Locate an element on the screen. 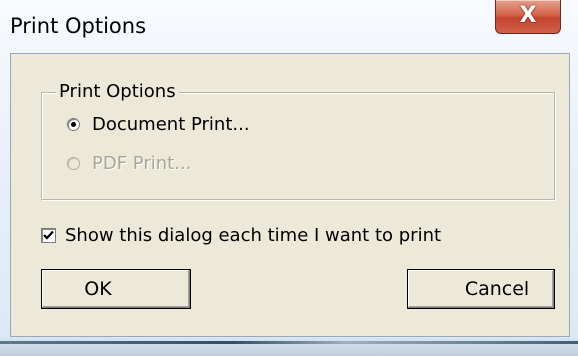 This screenshot has width=578, height=356. taskbar-edge is located at coordinates (289, 342).